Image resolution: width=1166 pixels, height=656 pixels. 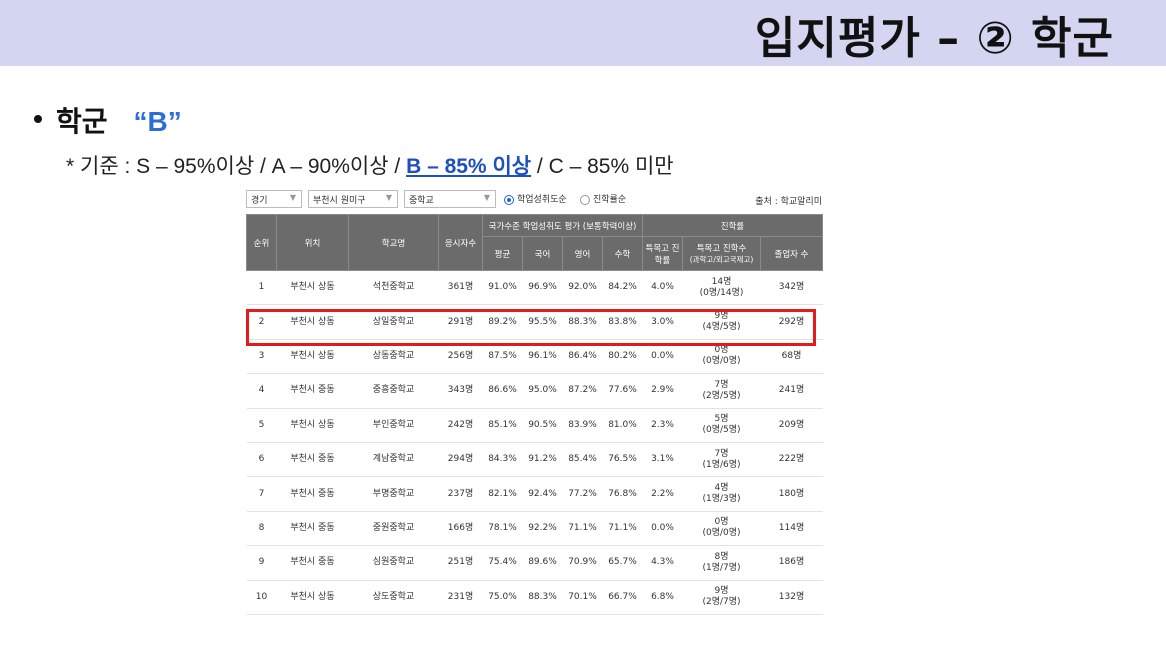 I want to click on special-count-detail: (0명/0명), so click(x=721, y=533).